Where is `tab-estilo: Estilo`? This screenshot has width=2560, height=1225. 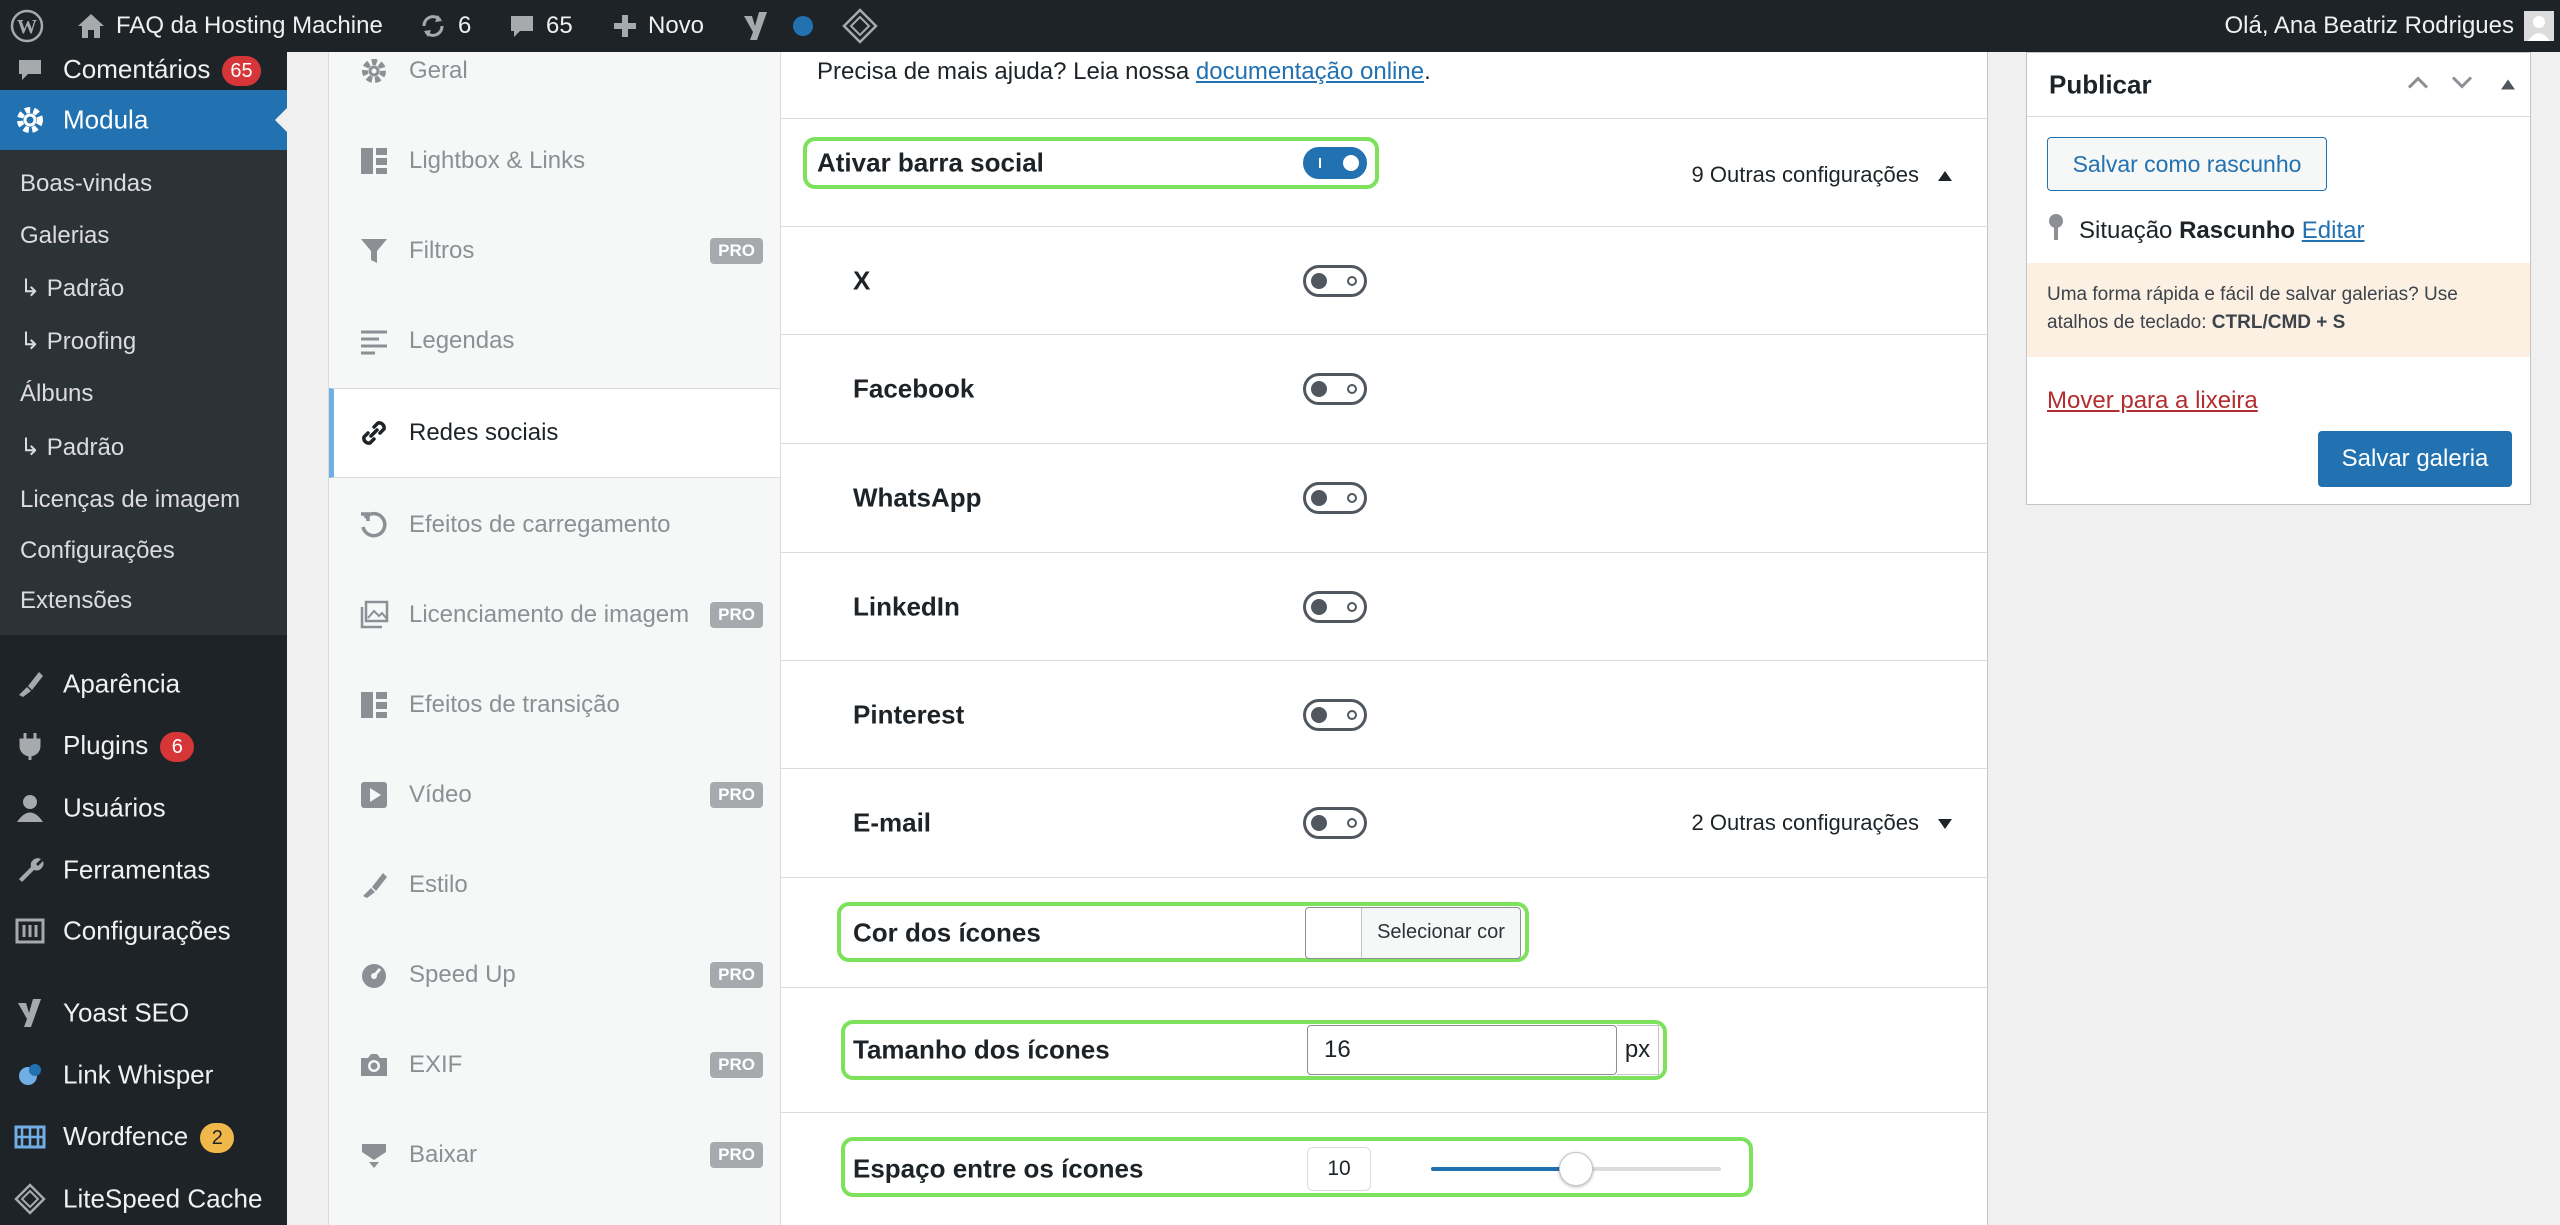
tab-estilo: Estilo is located at coordinates (555, 885).